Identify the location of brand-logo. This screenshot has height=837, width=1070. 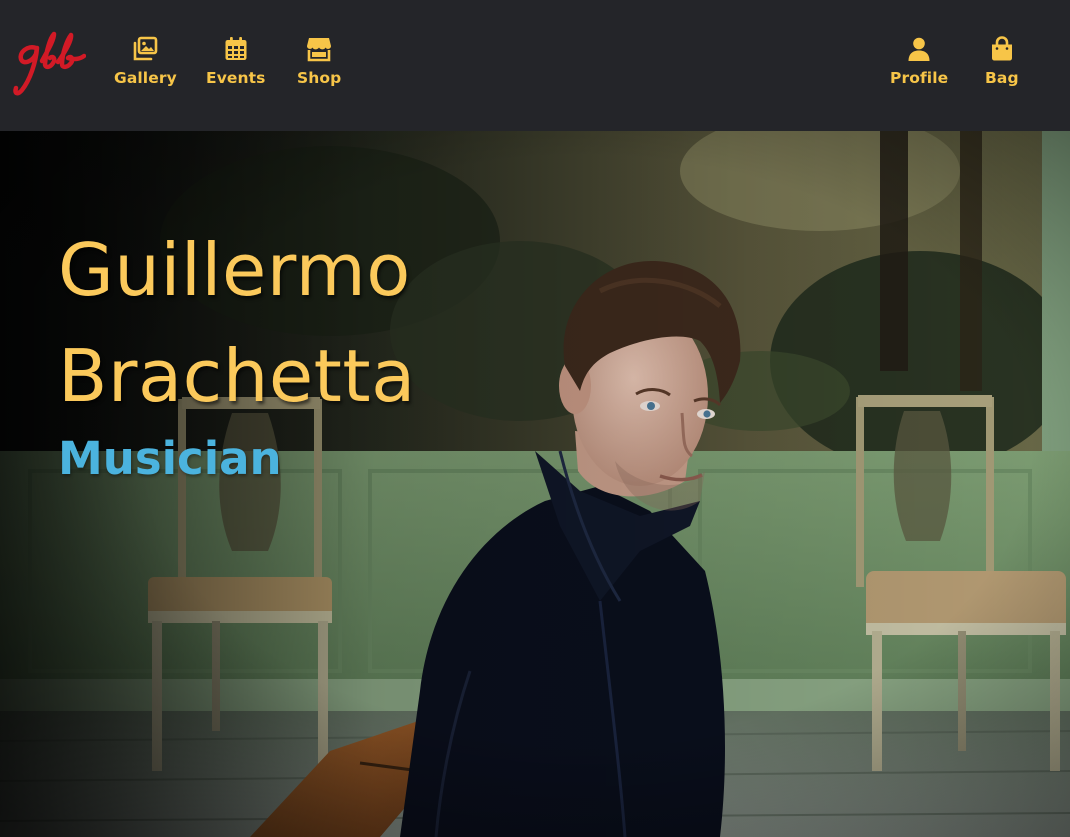
(48, 64).